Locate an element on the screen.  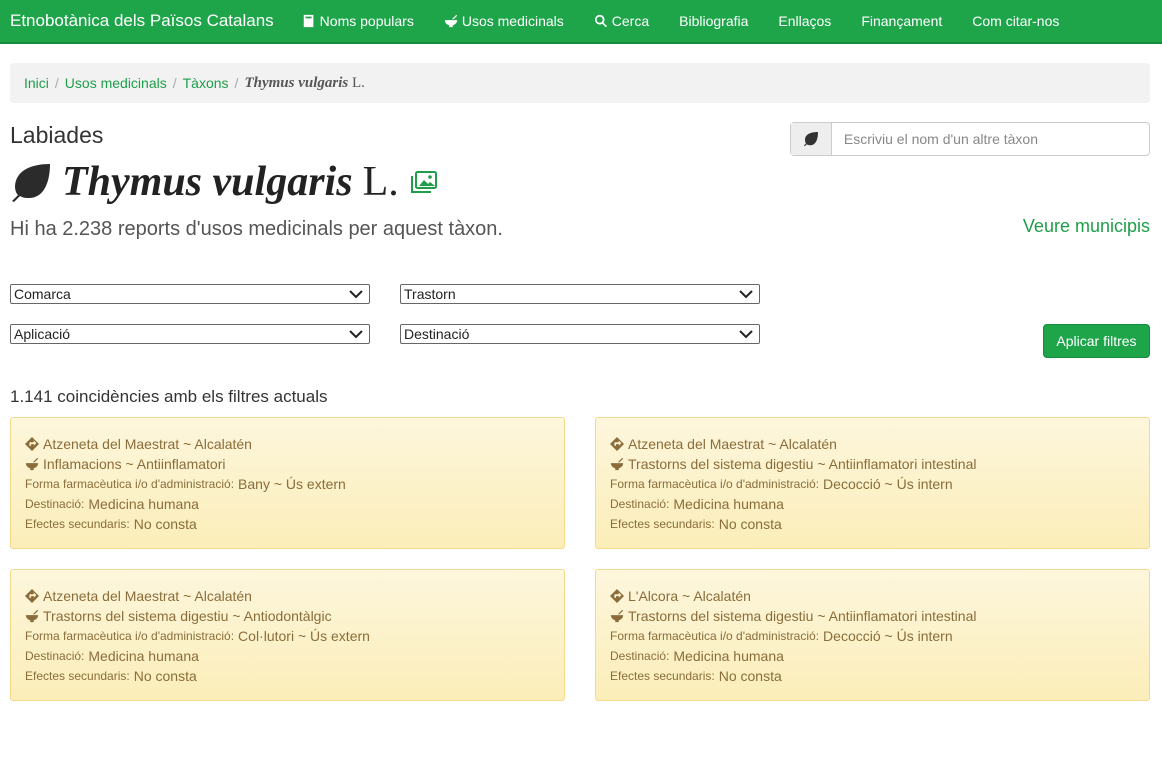
nav-noms-populars: Noms populars is located at coordinates (358, 21).